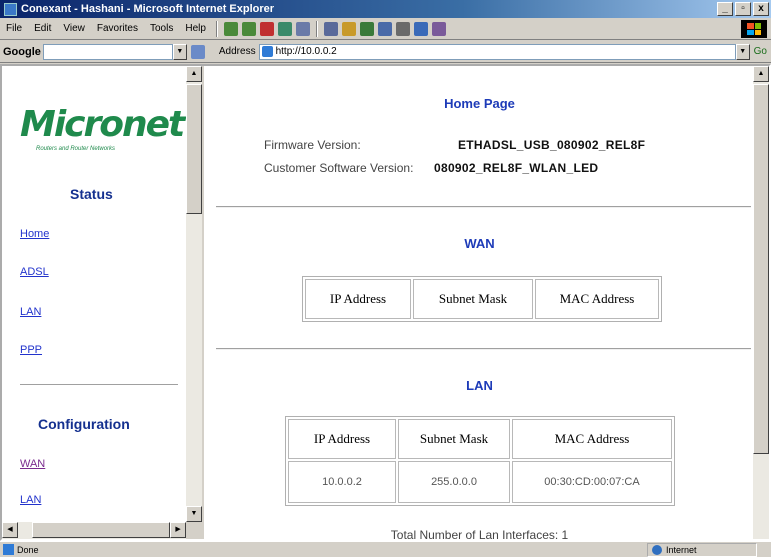  I want to click on menu-bar: File Edit View Favorites Tools Help, so click(385, 29).